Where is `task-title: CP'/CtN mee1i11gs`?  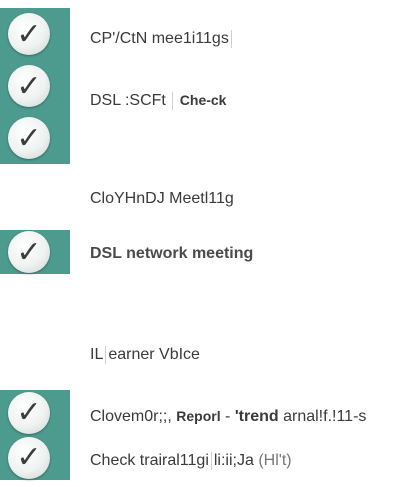
task-title: CP'/CtN mee1i11gs is located at coordinates (159, 39).